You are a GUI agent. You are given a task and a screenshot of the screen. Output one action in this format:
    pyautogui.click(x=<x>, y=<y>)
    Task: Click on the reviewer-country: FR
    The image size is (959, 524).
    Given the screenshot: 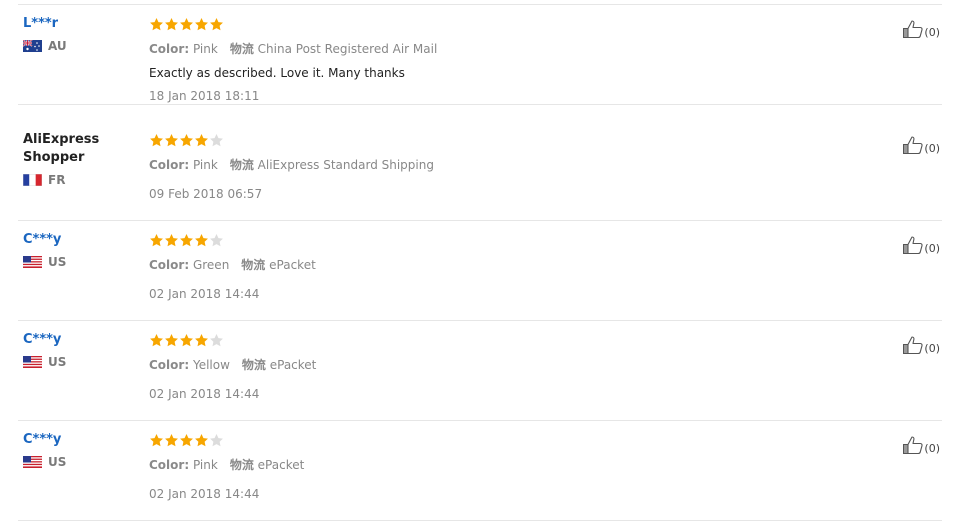 What is the action you would take?
    pyautogui.click(x=77, y=180)
    